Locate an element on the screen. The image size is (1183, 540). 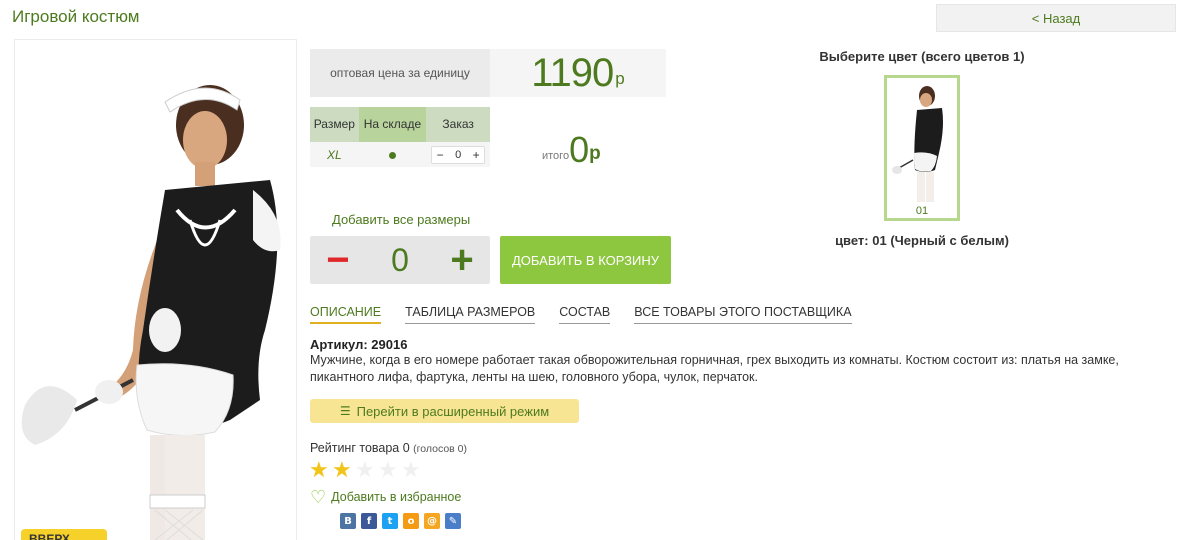
sizes-table: Размер На складе Заказ XL − 0 + is located at coordinates (400, 137).